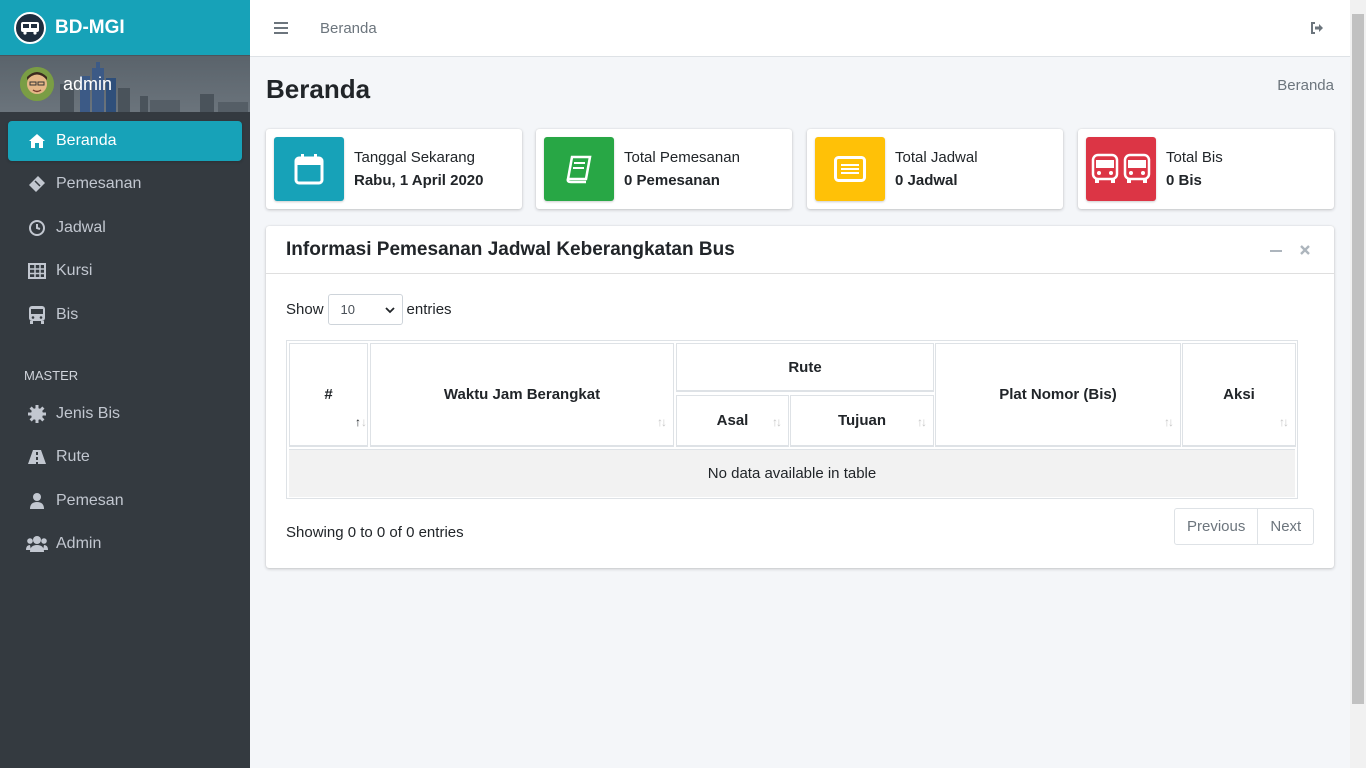 This screenshot has height=768, width=1366. What do you see at coordinates (125, 141) in the screenshot?
I see `sidebar-item-beranda: Beranda` at bounding box center [125, 141].